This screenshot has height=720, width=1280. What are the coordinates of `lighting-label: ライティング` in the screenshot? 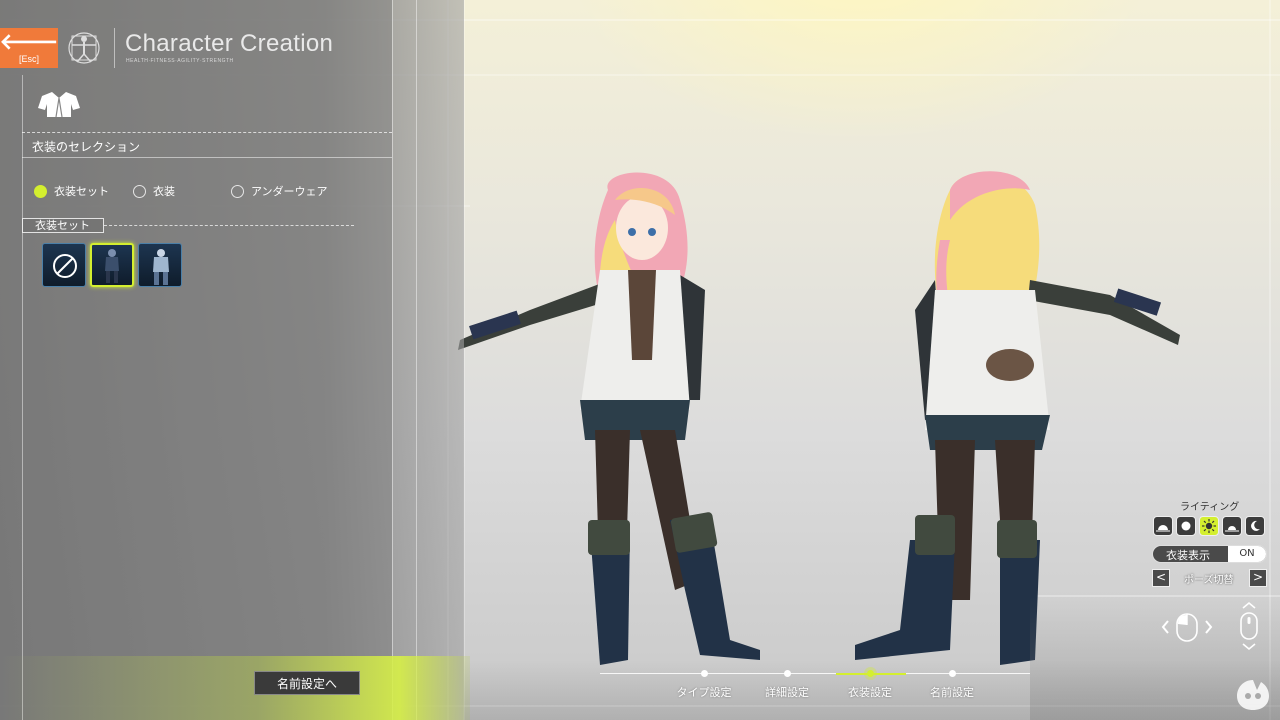 It's located at (1210, 507).